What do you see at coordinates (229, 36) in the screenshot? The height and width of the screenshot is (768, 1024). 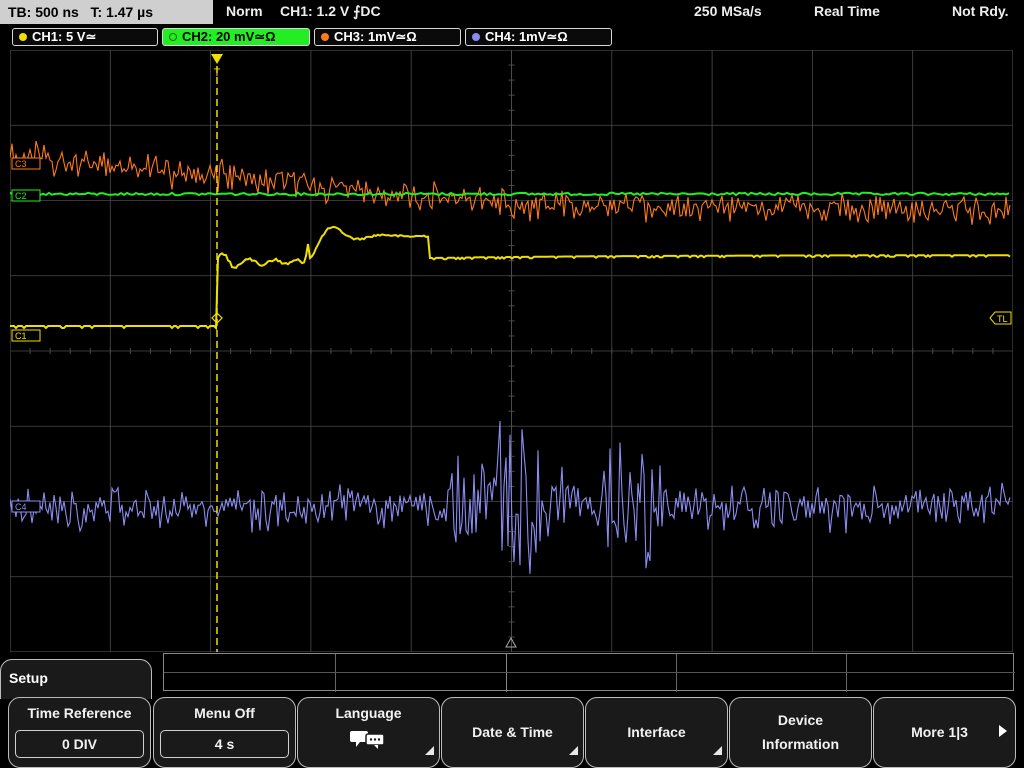 I see `channel-tab-label: CH2: 20 mV≃Ω` at bounding box center [229, 36].